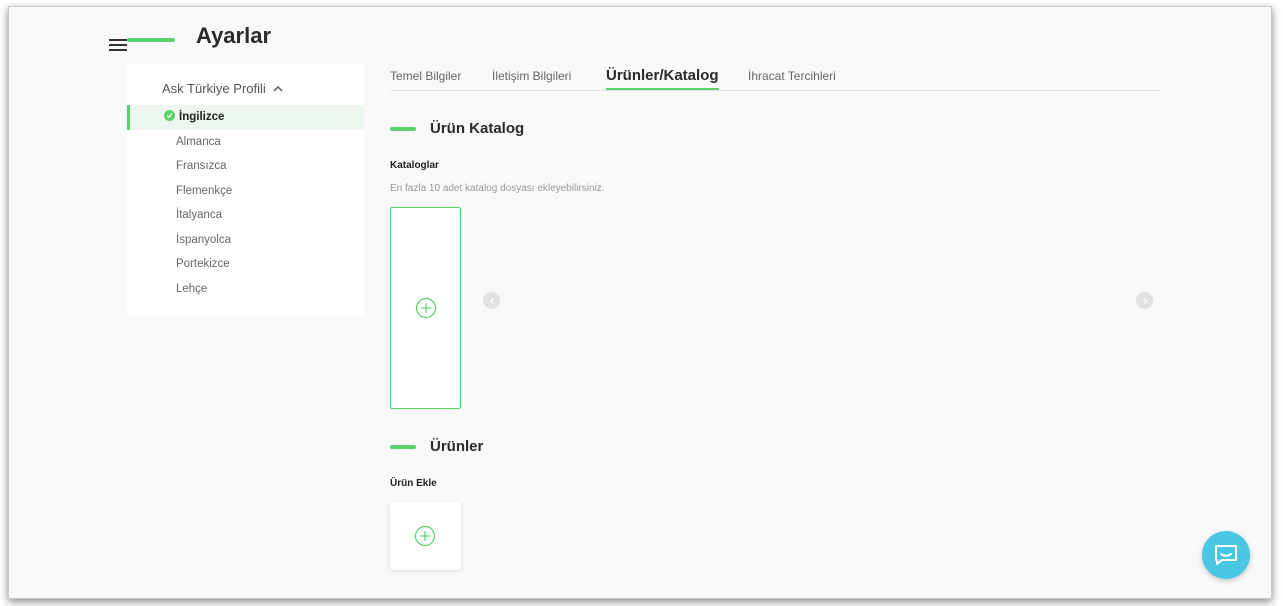  I want to click on add-catalog-button, so click(425, 308).